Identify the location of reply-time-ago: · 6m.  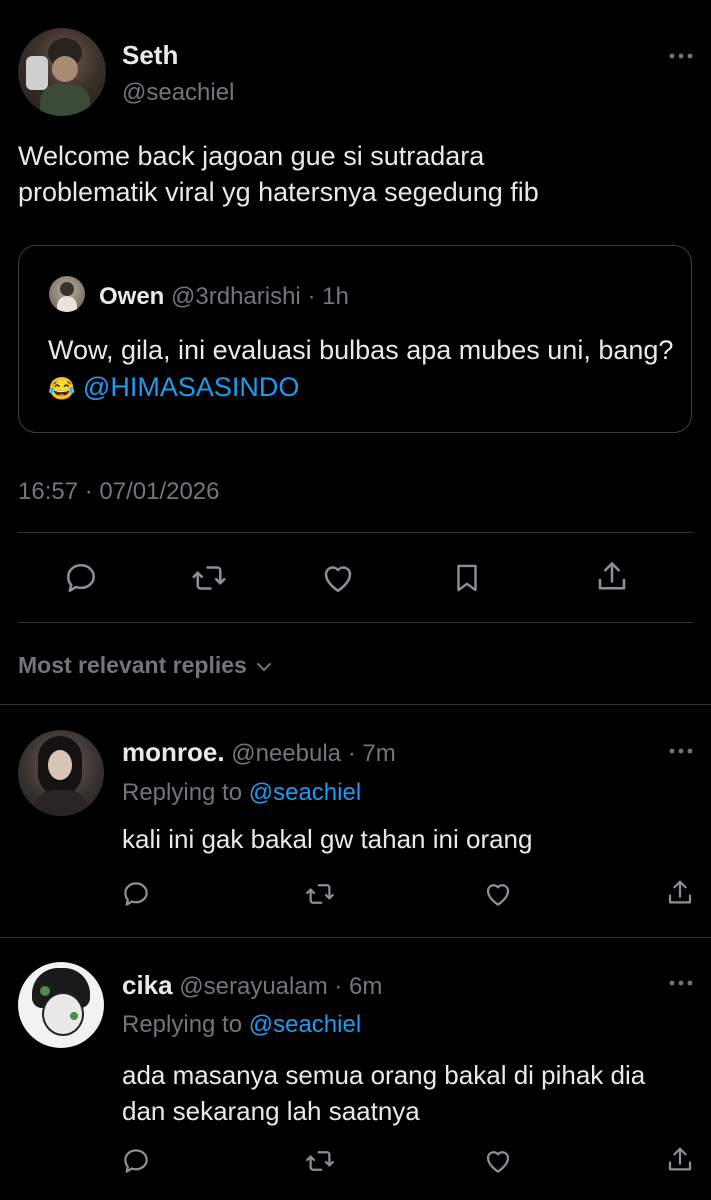
(358, 986).